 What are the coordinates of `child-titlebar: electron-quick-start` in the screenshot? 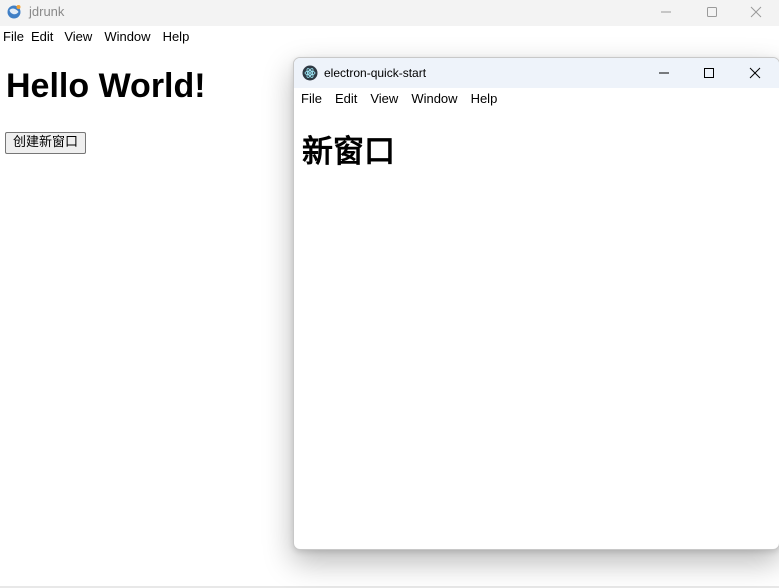 It's located at (536, 73).